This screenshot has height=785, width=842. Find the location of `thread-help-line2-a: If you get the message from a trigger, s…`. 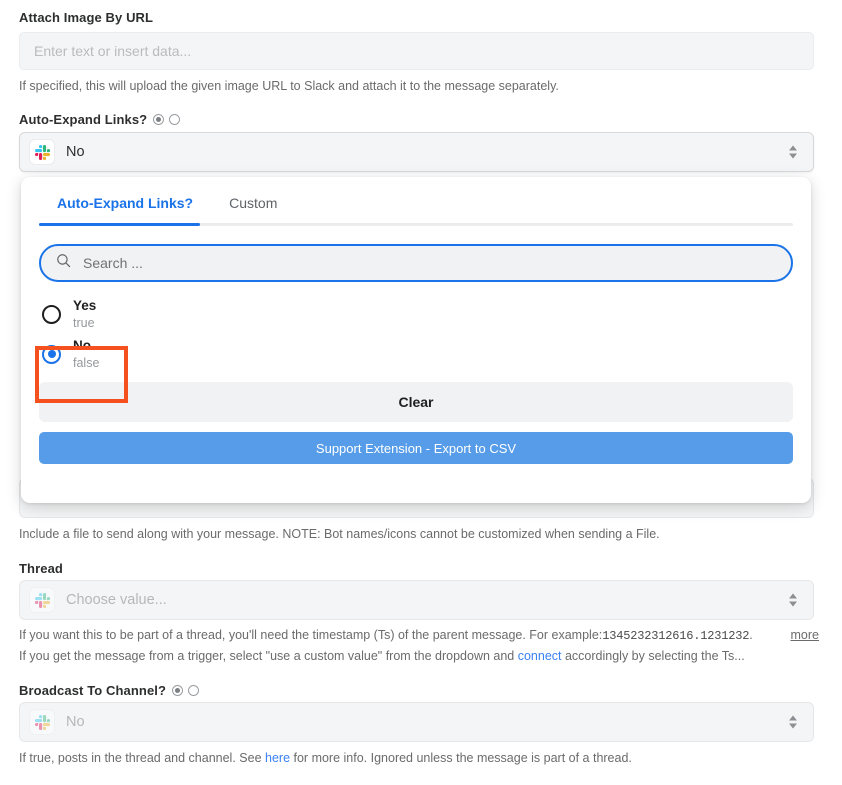

thread-help-line2-a: If you get the message from a trigger, s… is located at coordinates (268, 655).